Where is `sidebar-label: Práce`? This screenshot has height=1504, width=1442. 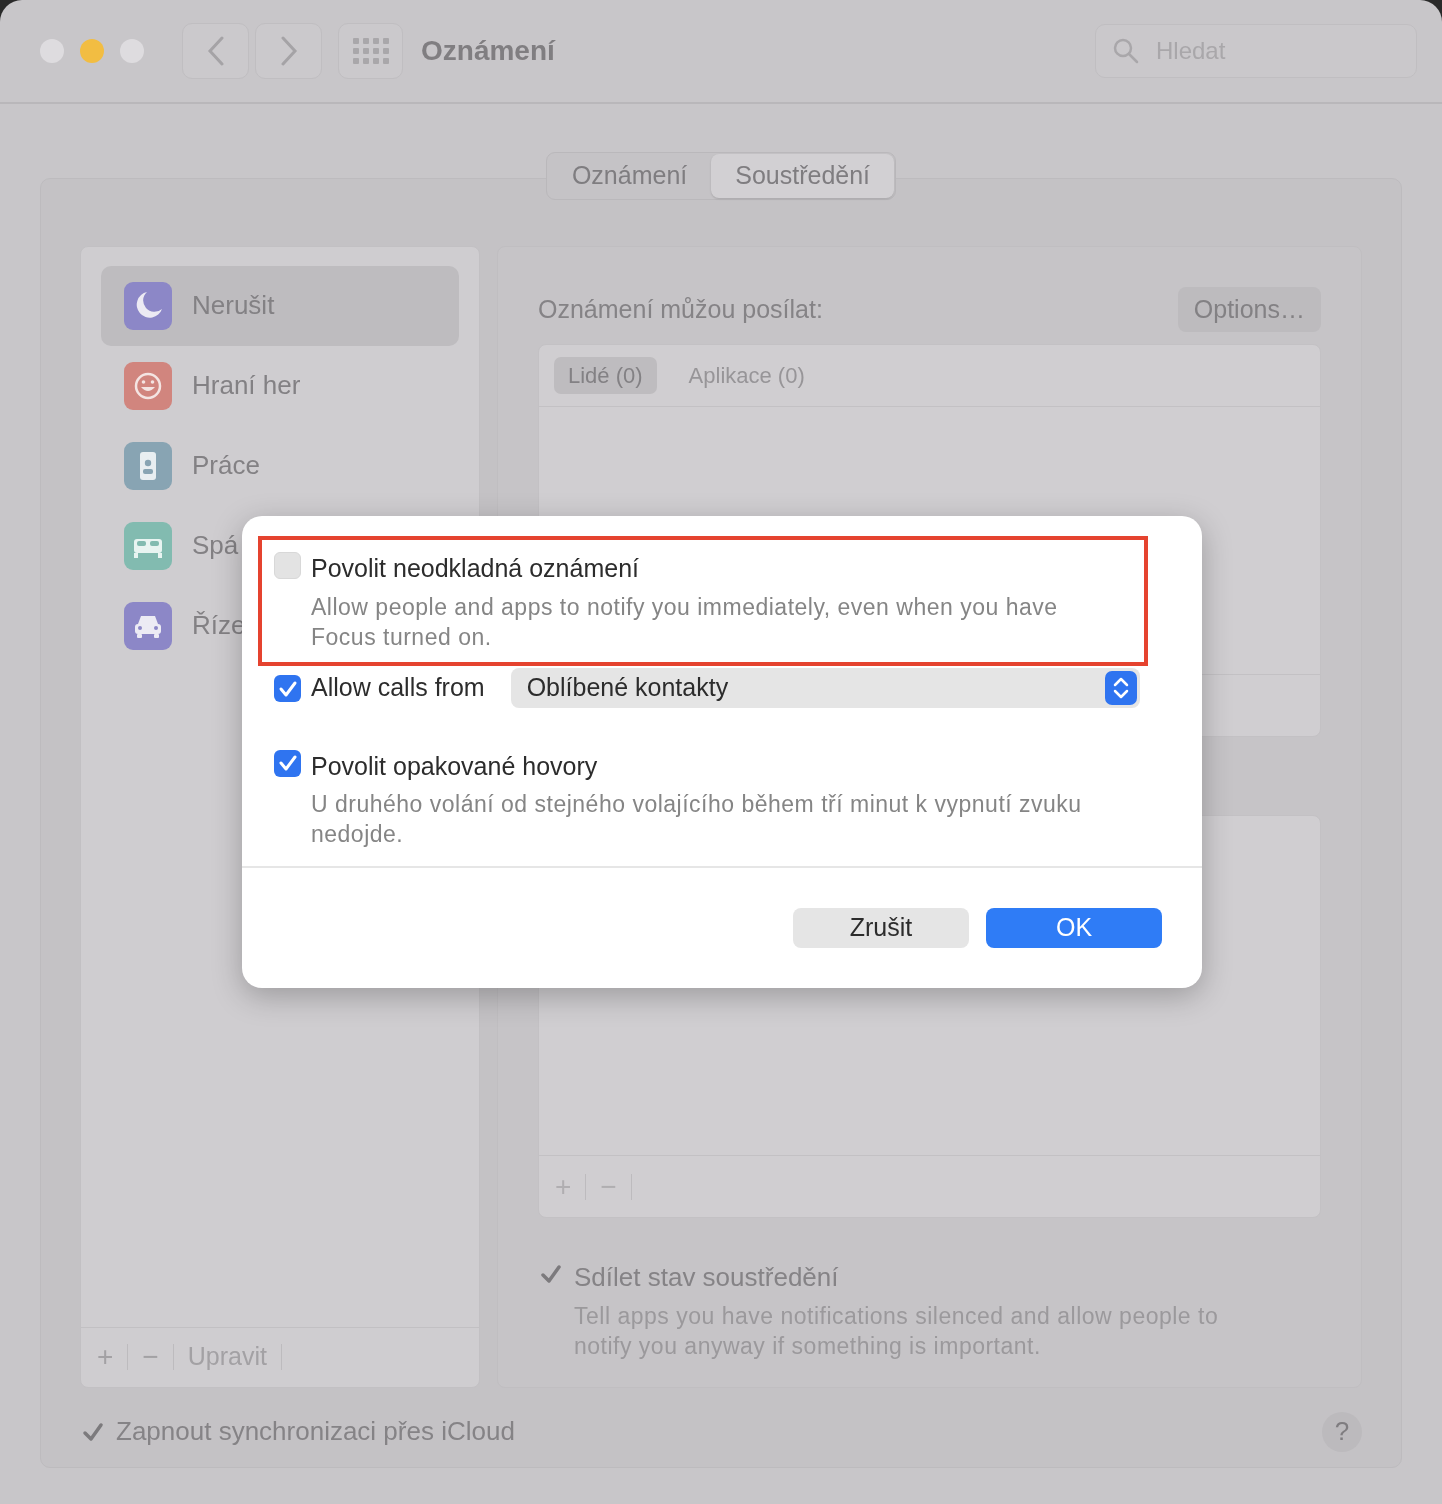 sidebar-label: Práce is located at coordinates (226, 465).